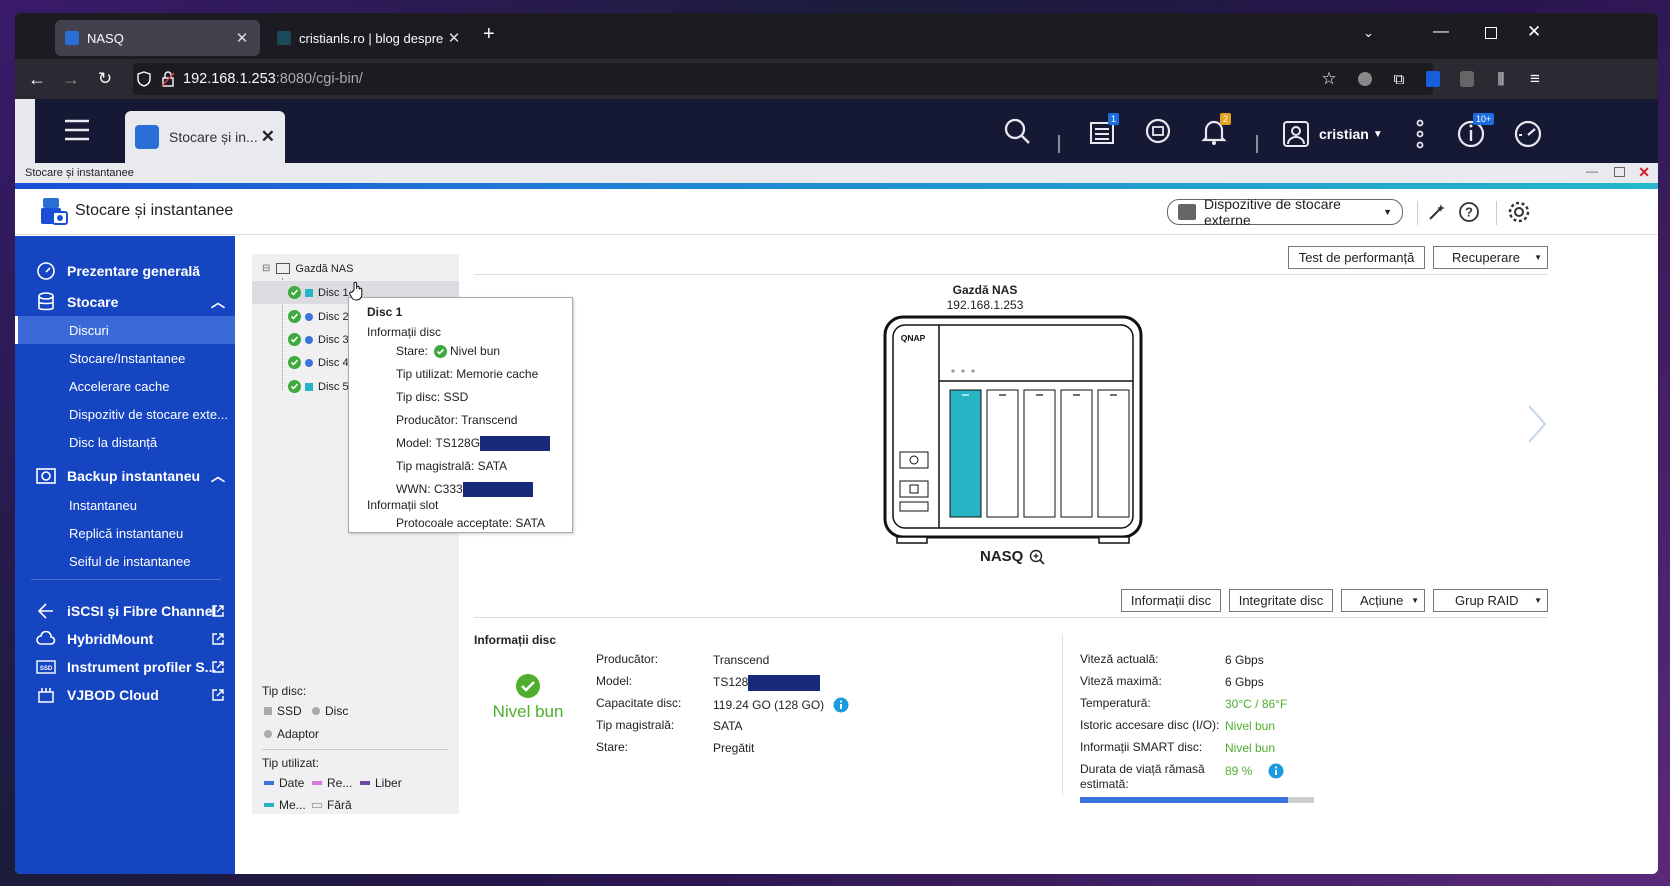 Image resolution: width=1670 pixels, height=886 pixels. I want to click on nas-name-link: NASQ, so click(1012, 556).